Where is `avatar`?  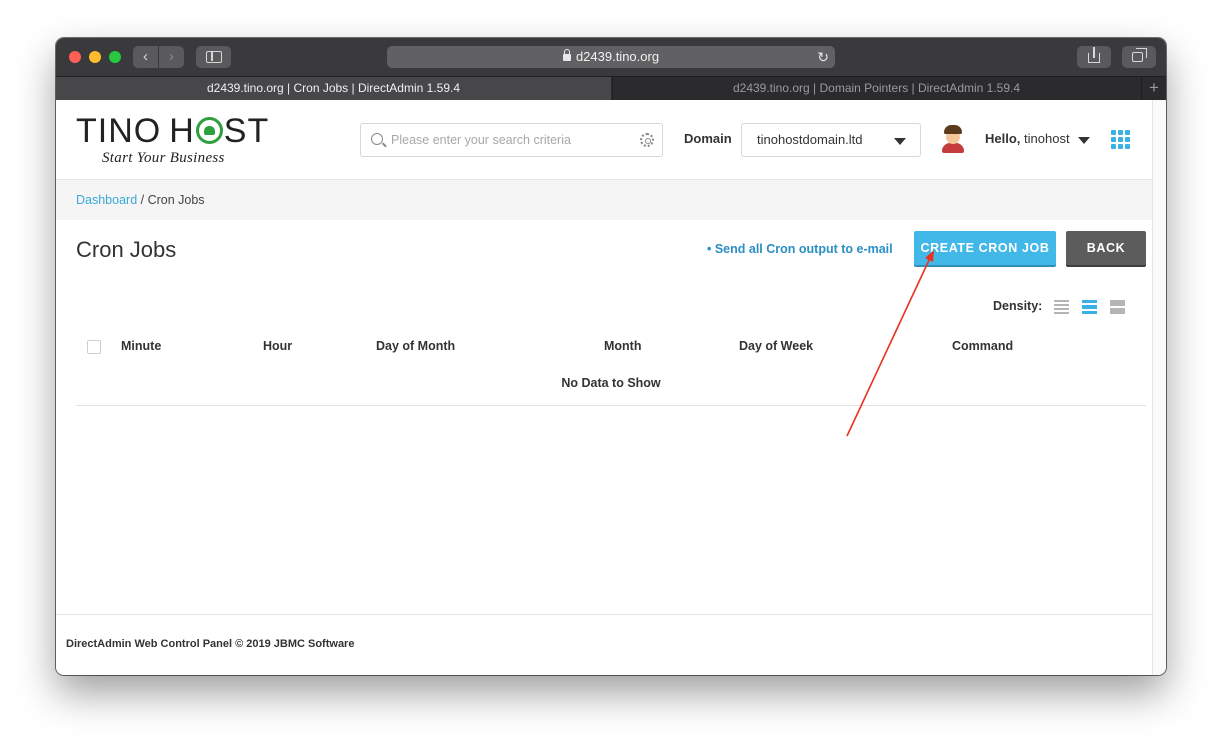 avatar is located at coordinates (953, 140).